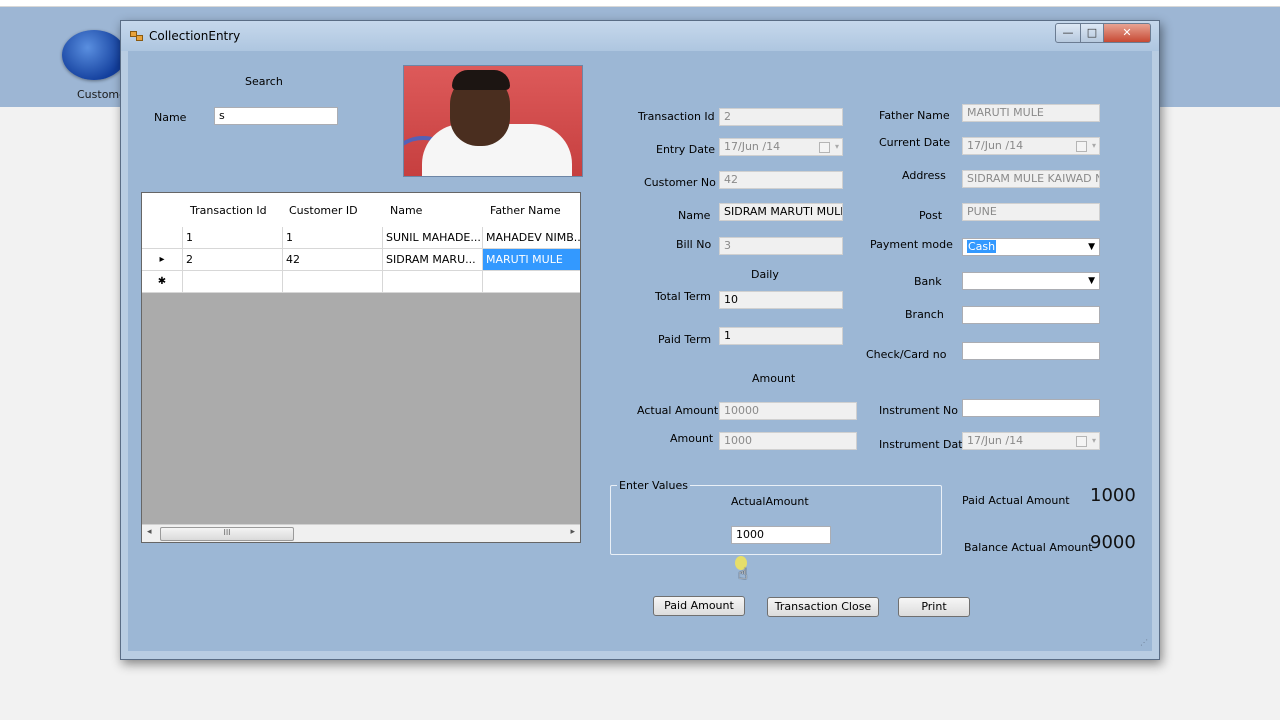  Describe the element at coordinates (788, 411) in the screenshot. I see `actual-amount-field: 10000` at that location.